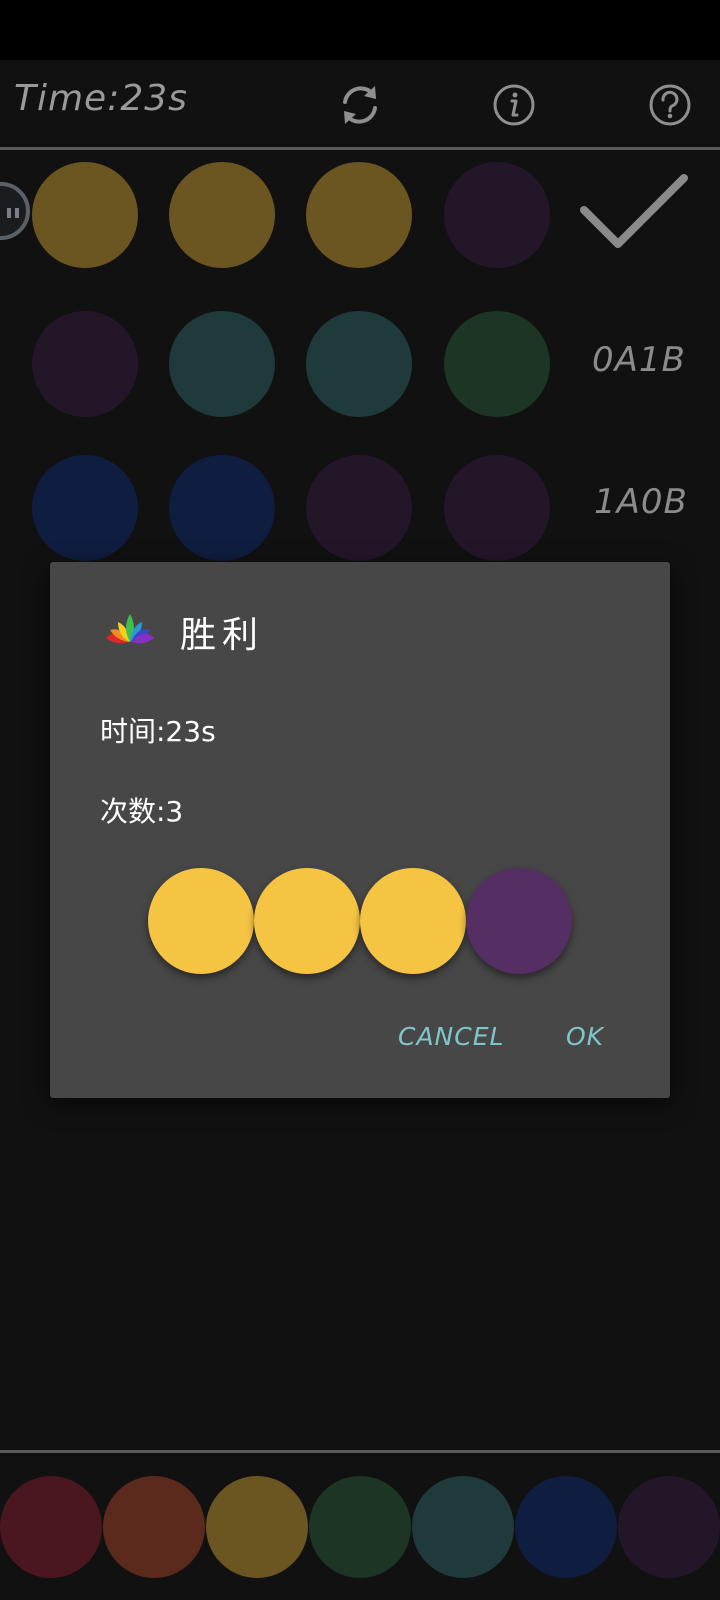 This screenshot has height=1600, width=720. What do you see at coordinates (451, 1036) in the screenshot?
I see `cancel-button: CANCEL` at bounding box center [451, 1036].